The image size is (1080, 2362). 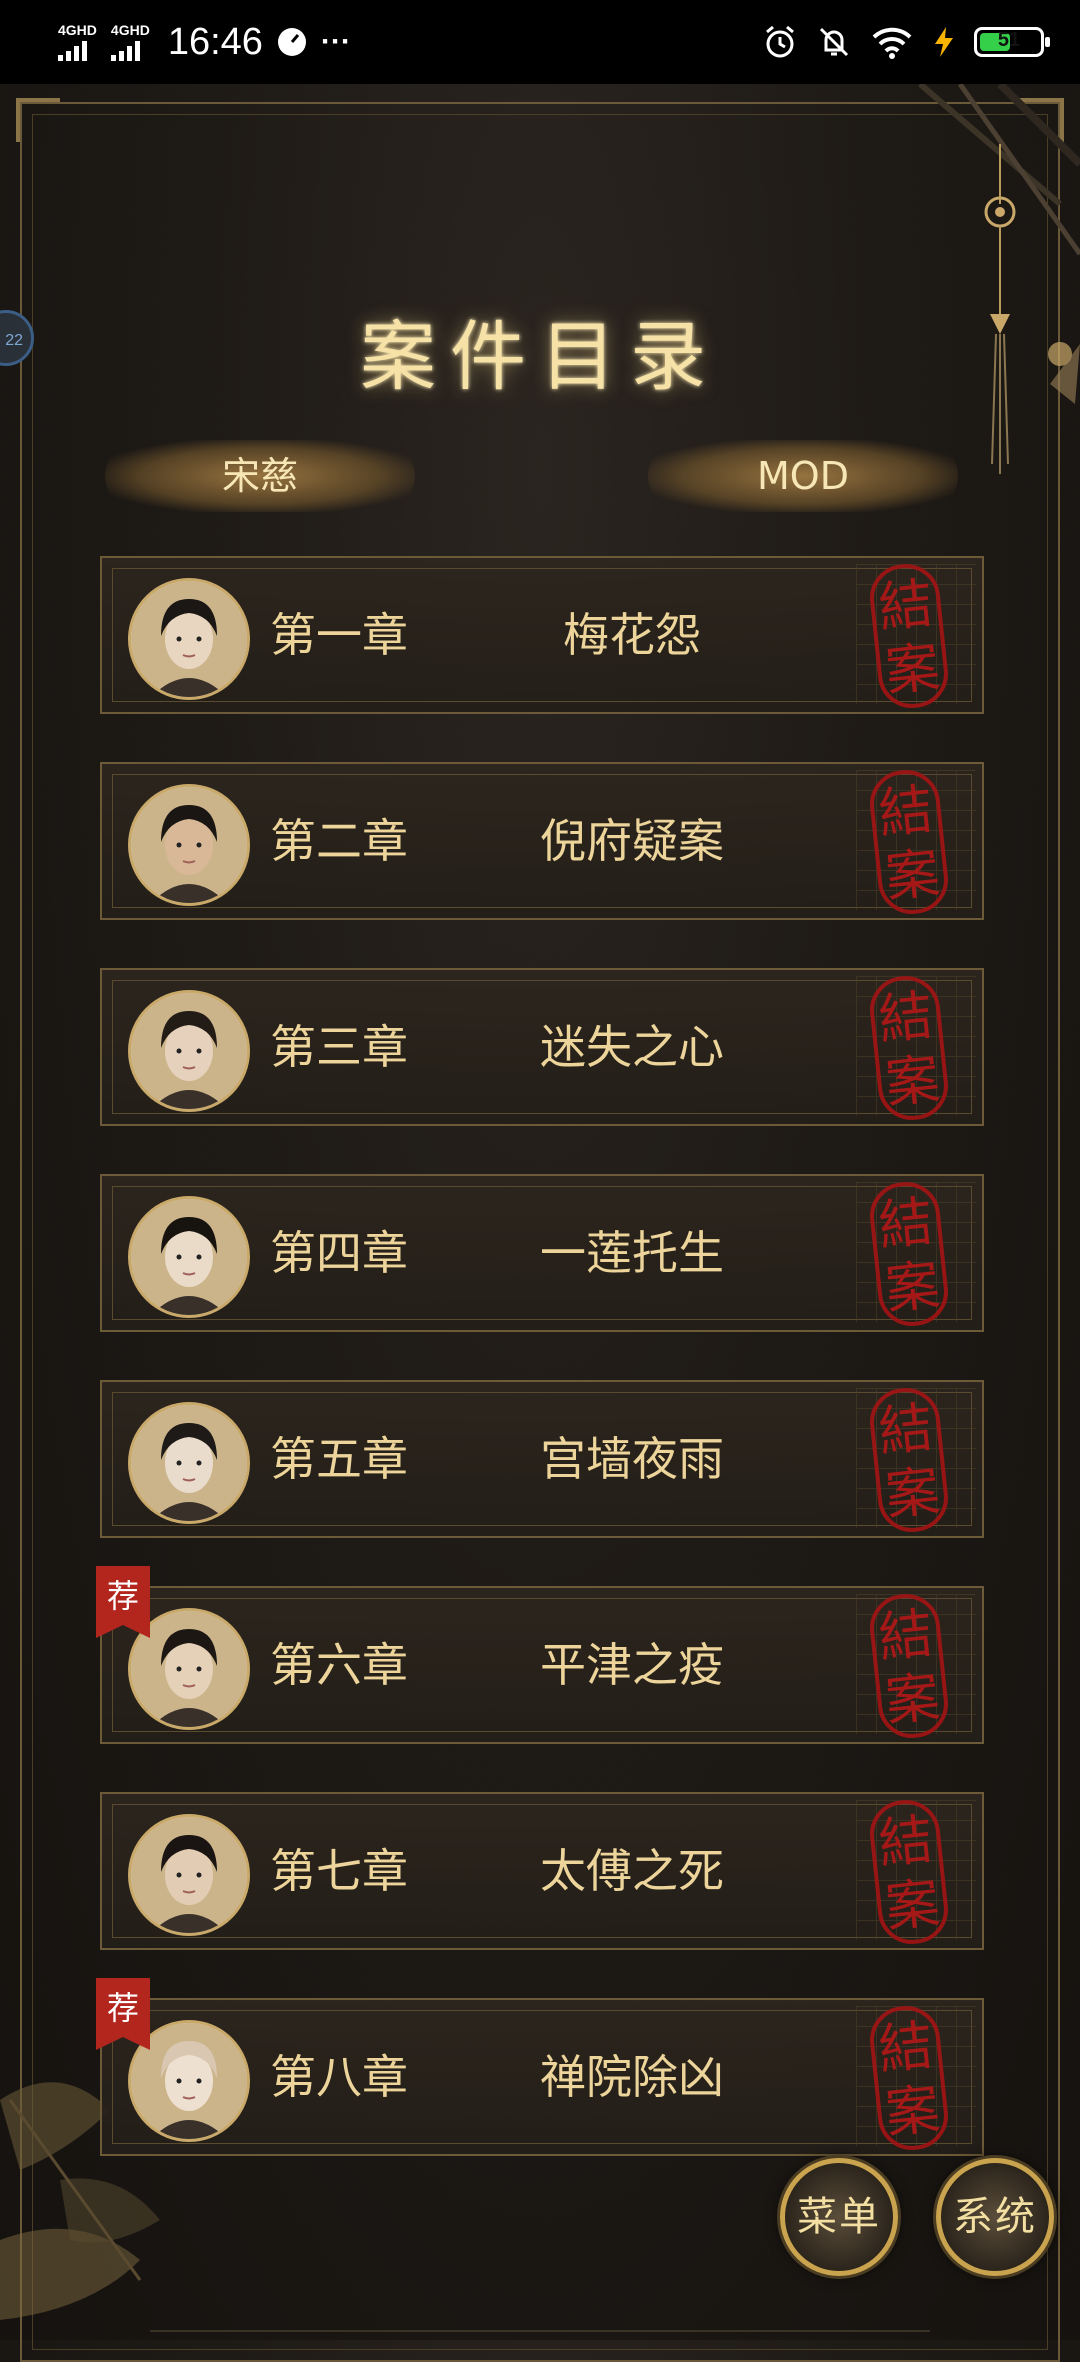 I want to click on clock: 16:46, so click(x=215, y=41).